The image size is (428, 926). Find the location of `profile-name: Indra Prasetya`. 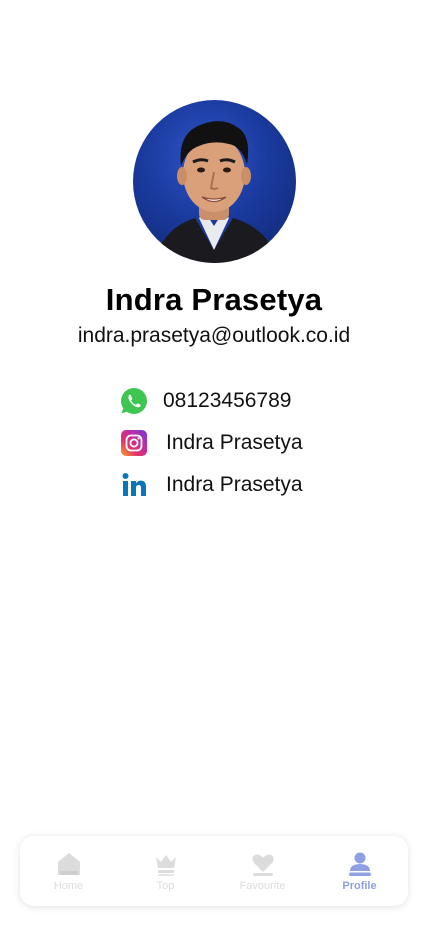

profile-name: Indra Prasetya is located at coordinates (214, 299).